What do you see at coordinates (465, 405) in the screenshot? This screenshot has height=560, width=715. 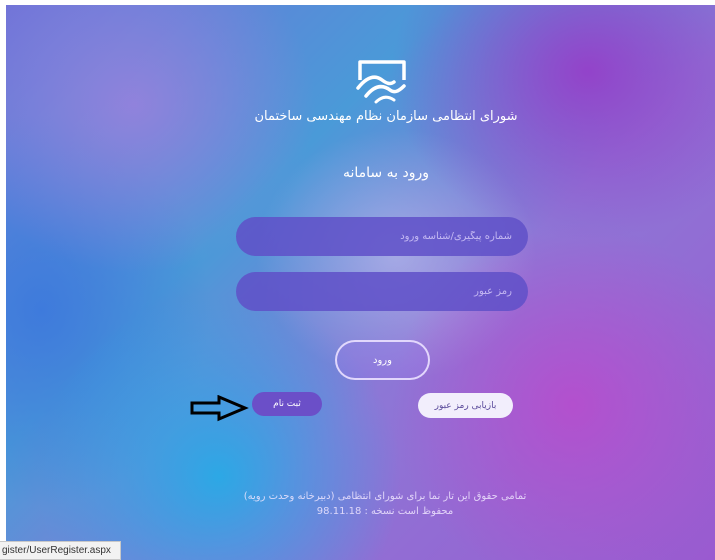 I see `recover-password-button: بازیابی رمز عبور` at bounding box center [465, 405].